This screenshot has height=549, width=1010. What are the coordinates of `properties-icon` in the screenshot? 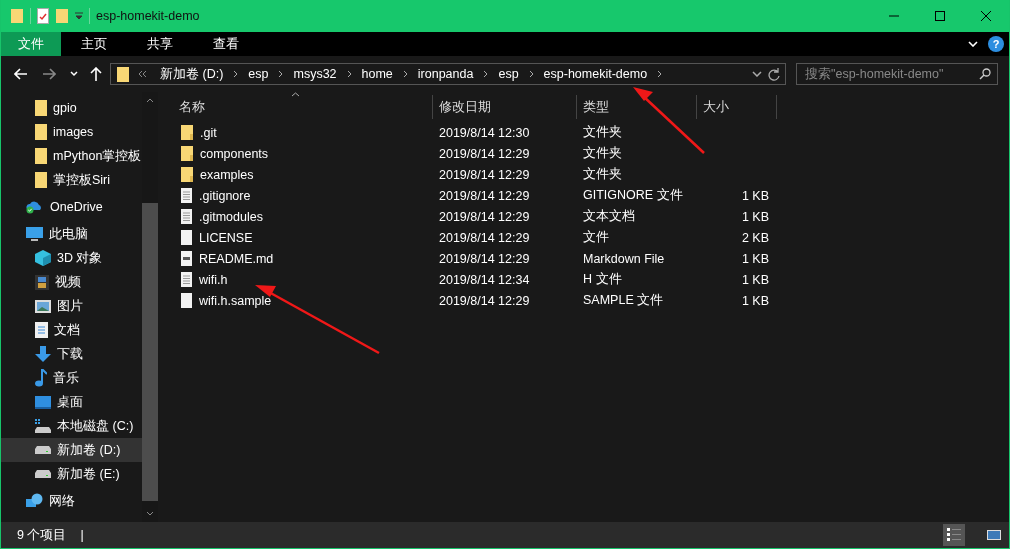 It's located at (43, 16).